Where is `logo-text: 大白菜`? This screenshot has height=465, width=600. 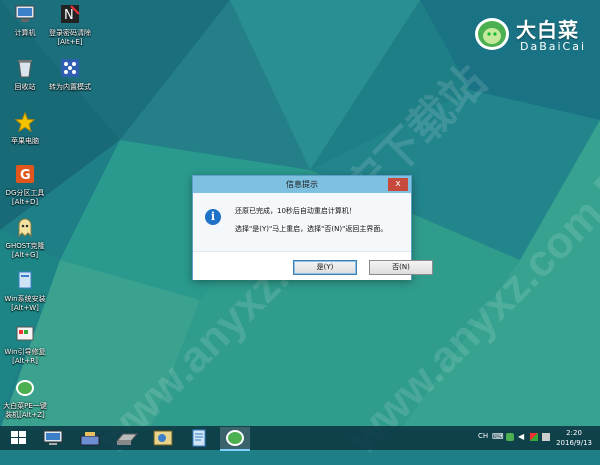 logo-text: 大白菜 is located at coordinates (547, 30).